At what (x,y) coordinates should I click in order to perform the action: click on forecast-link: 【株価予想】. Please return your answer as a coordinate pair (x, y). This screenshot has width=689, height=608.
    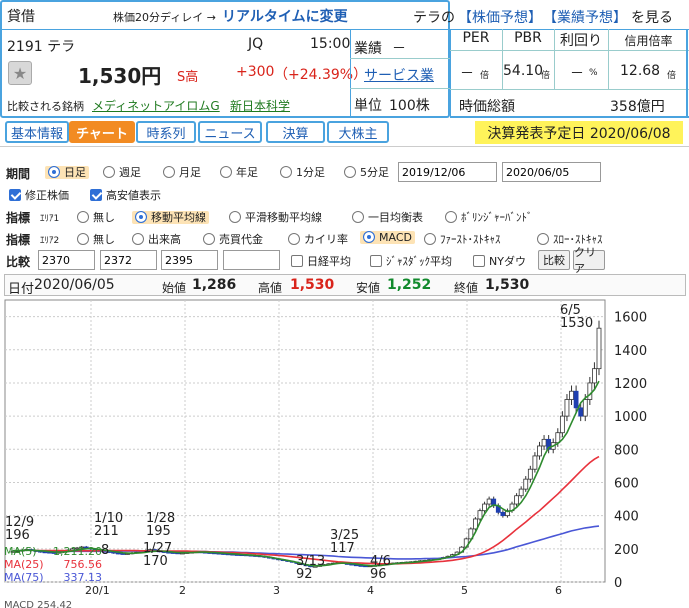
    Looking at the image, I should click on (500, 17).